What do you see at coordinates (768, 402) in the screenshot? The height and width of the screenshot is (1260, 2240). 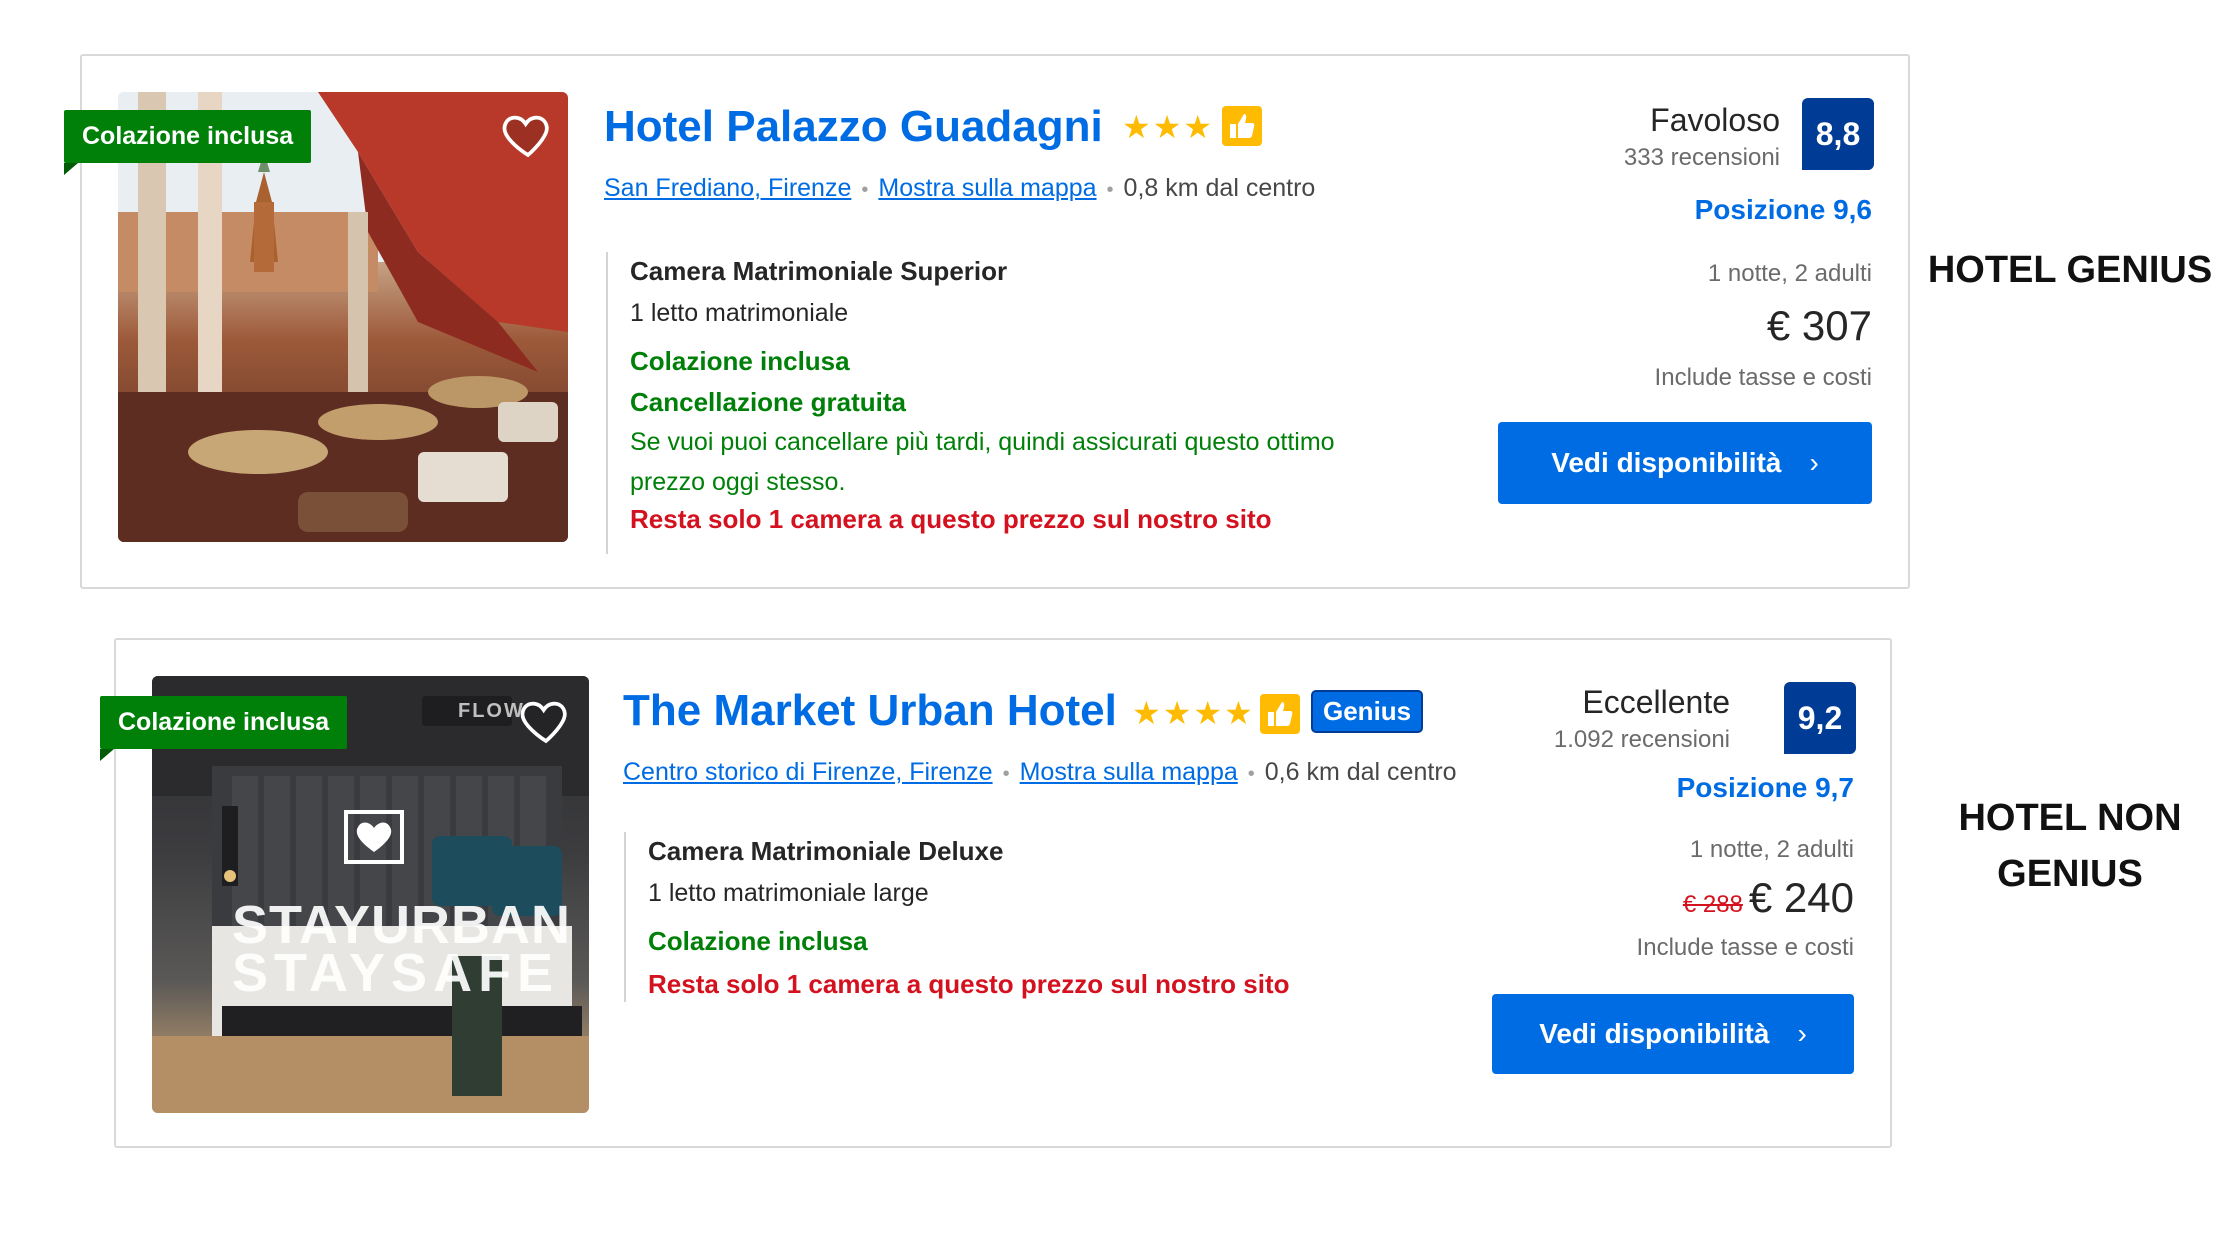 I see `free-cancellation-text: Cancellazione gratuita` at bounding box center [768, 402].